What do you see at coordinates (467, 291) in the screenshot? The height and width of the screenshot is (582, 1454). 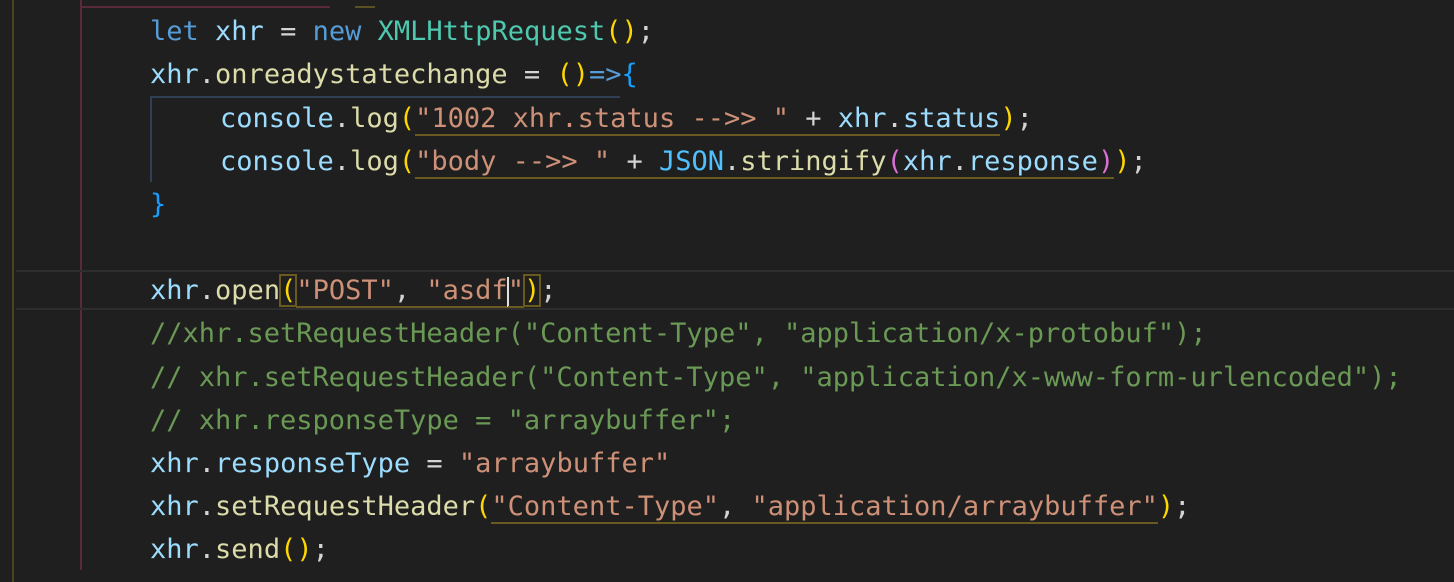 I see `string-url: "asdf` at bounding box center [467, 291].